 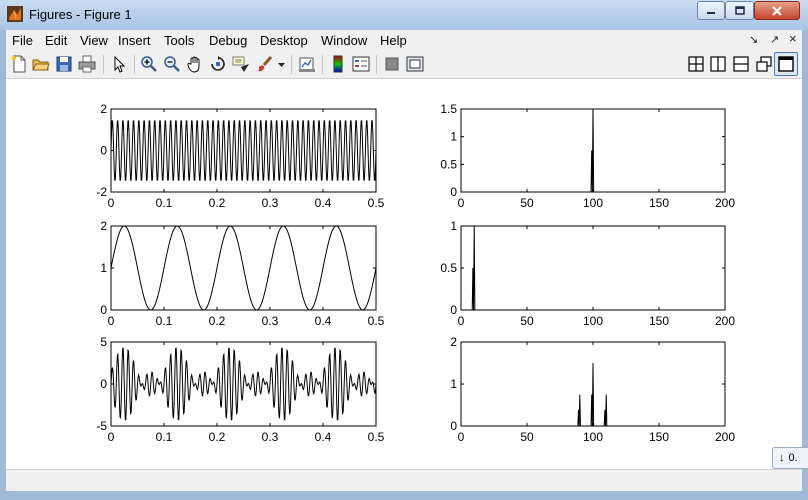 What do you see at coordinates (284, 40) in the screenshot?
I see `menu-desktop: Desktop` at bounding box center [284, 40].